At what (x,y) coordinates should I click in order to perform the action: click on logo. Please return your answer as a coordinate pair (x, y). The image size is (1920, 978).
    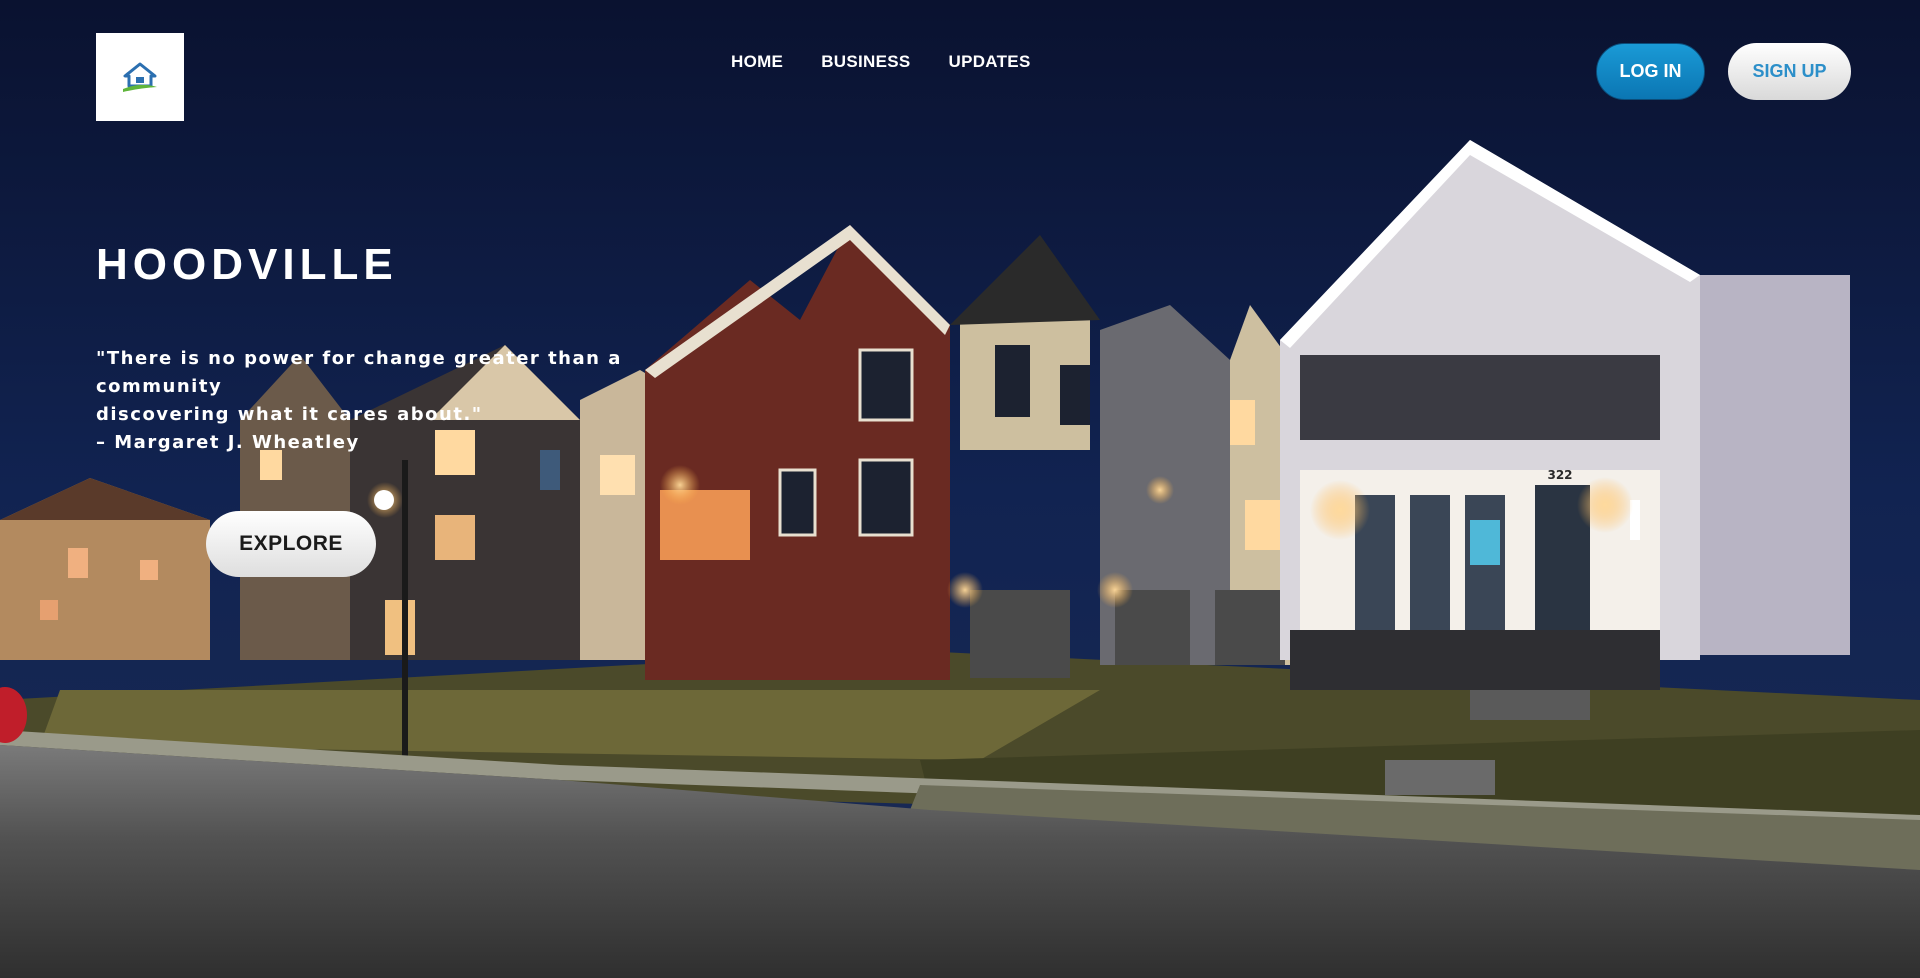
    Looking at the image, I should click on (140, 77).